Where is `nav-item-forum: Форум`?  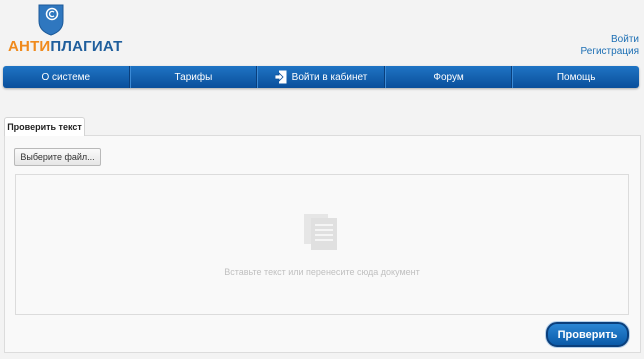 nav-item-forum: Форум is located at coordinates (448, 77).